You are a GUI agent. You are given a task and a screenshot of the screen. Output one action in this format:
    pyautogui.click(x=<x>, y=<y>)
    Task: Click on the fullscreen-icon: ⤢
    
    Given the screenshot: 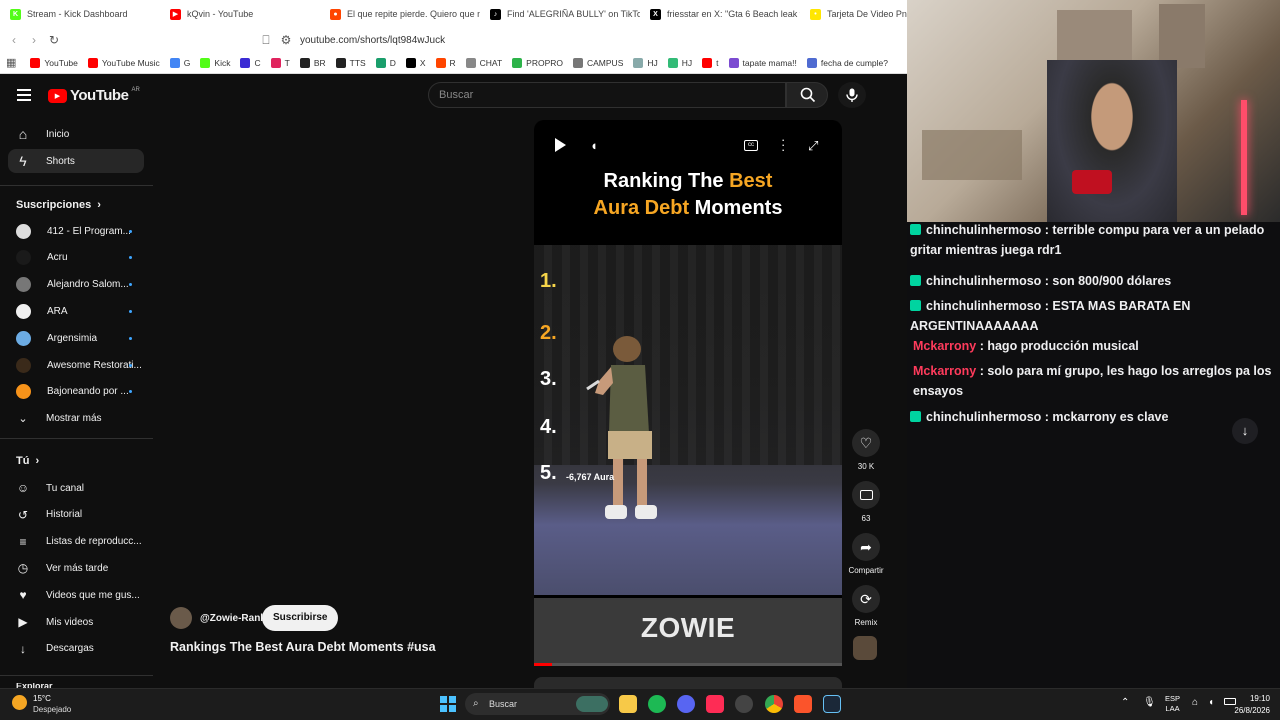 What is the action you would take?
    pyautogui.click(x=813, y=146)
    